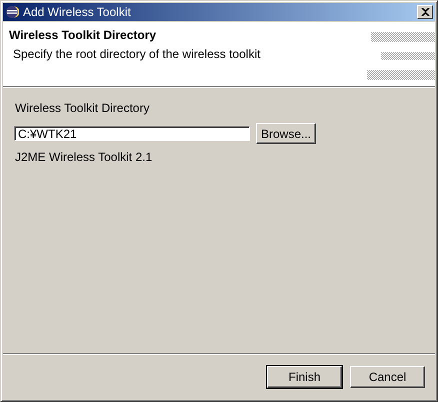 Image resolution: width=438 pixels, height=402 pixels. I want to click on cancel-button: Cancel, so click(387, 377).